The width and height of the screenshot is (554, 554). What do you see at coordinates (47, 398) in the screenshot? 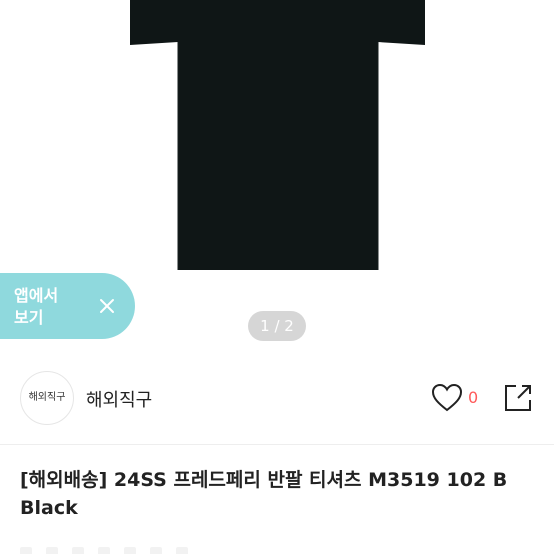
I see `seller-avatar: 해외직구` at bounding box center [47, 398].